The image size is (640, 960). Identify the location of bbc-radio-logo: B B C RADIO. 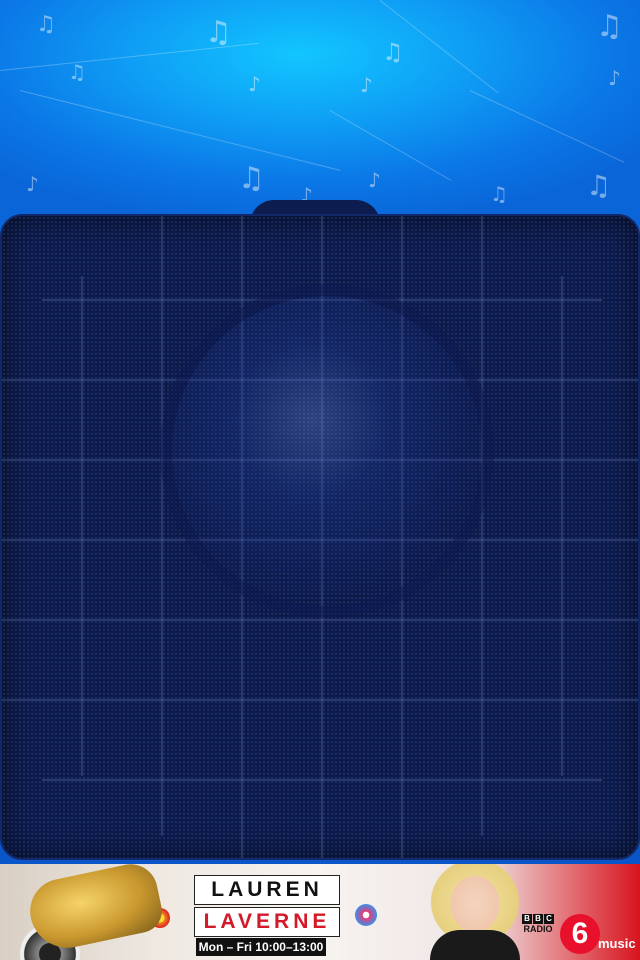
(538, 924).